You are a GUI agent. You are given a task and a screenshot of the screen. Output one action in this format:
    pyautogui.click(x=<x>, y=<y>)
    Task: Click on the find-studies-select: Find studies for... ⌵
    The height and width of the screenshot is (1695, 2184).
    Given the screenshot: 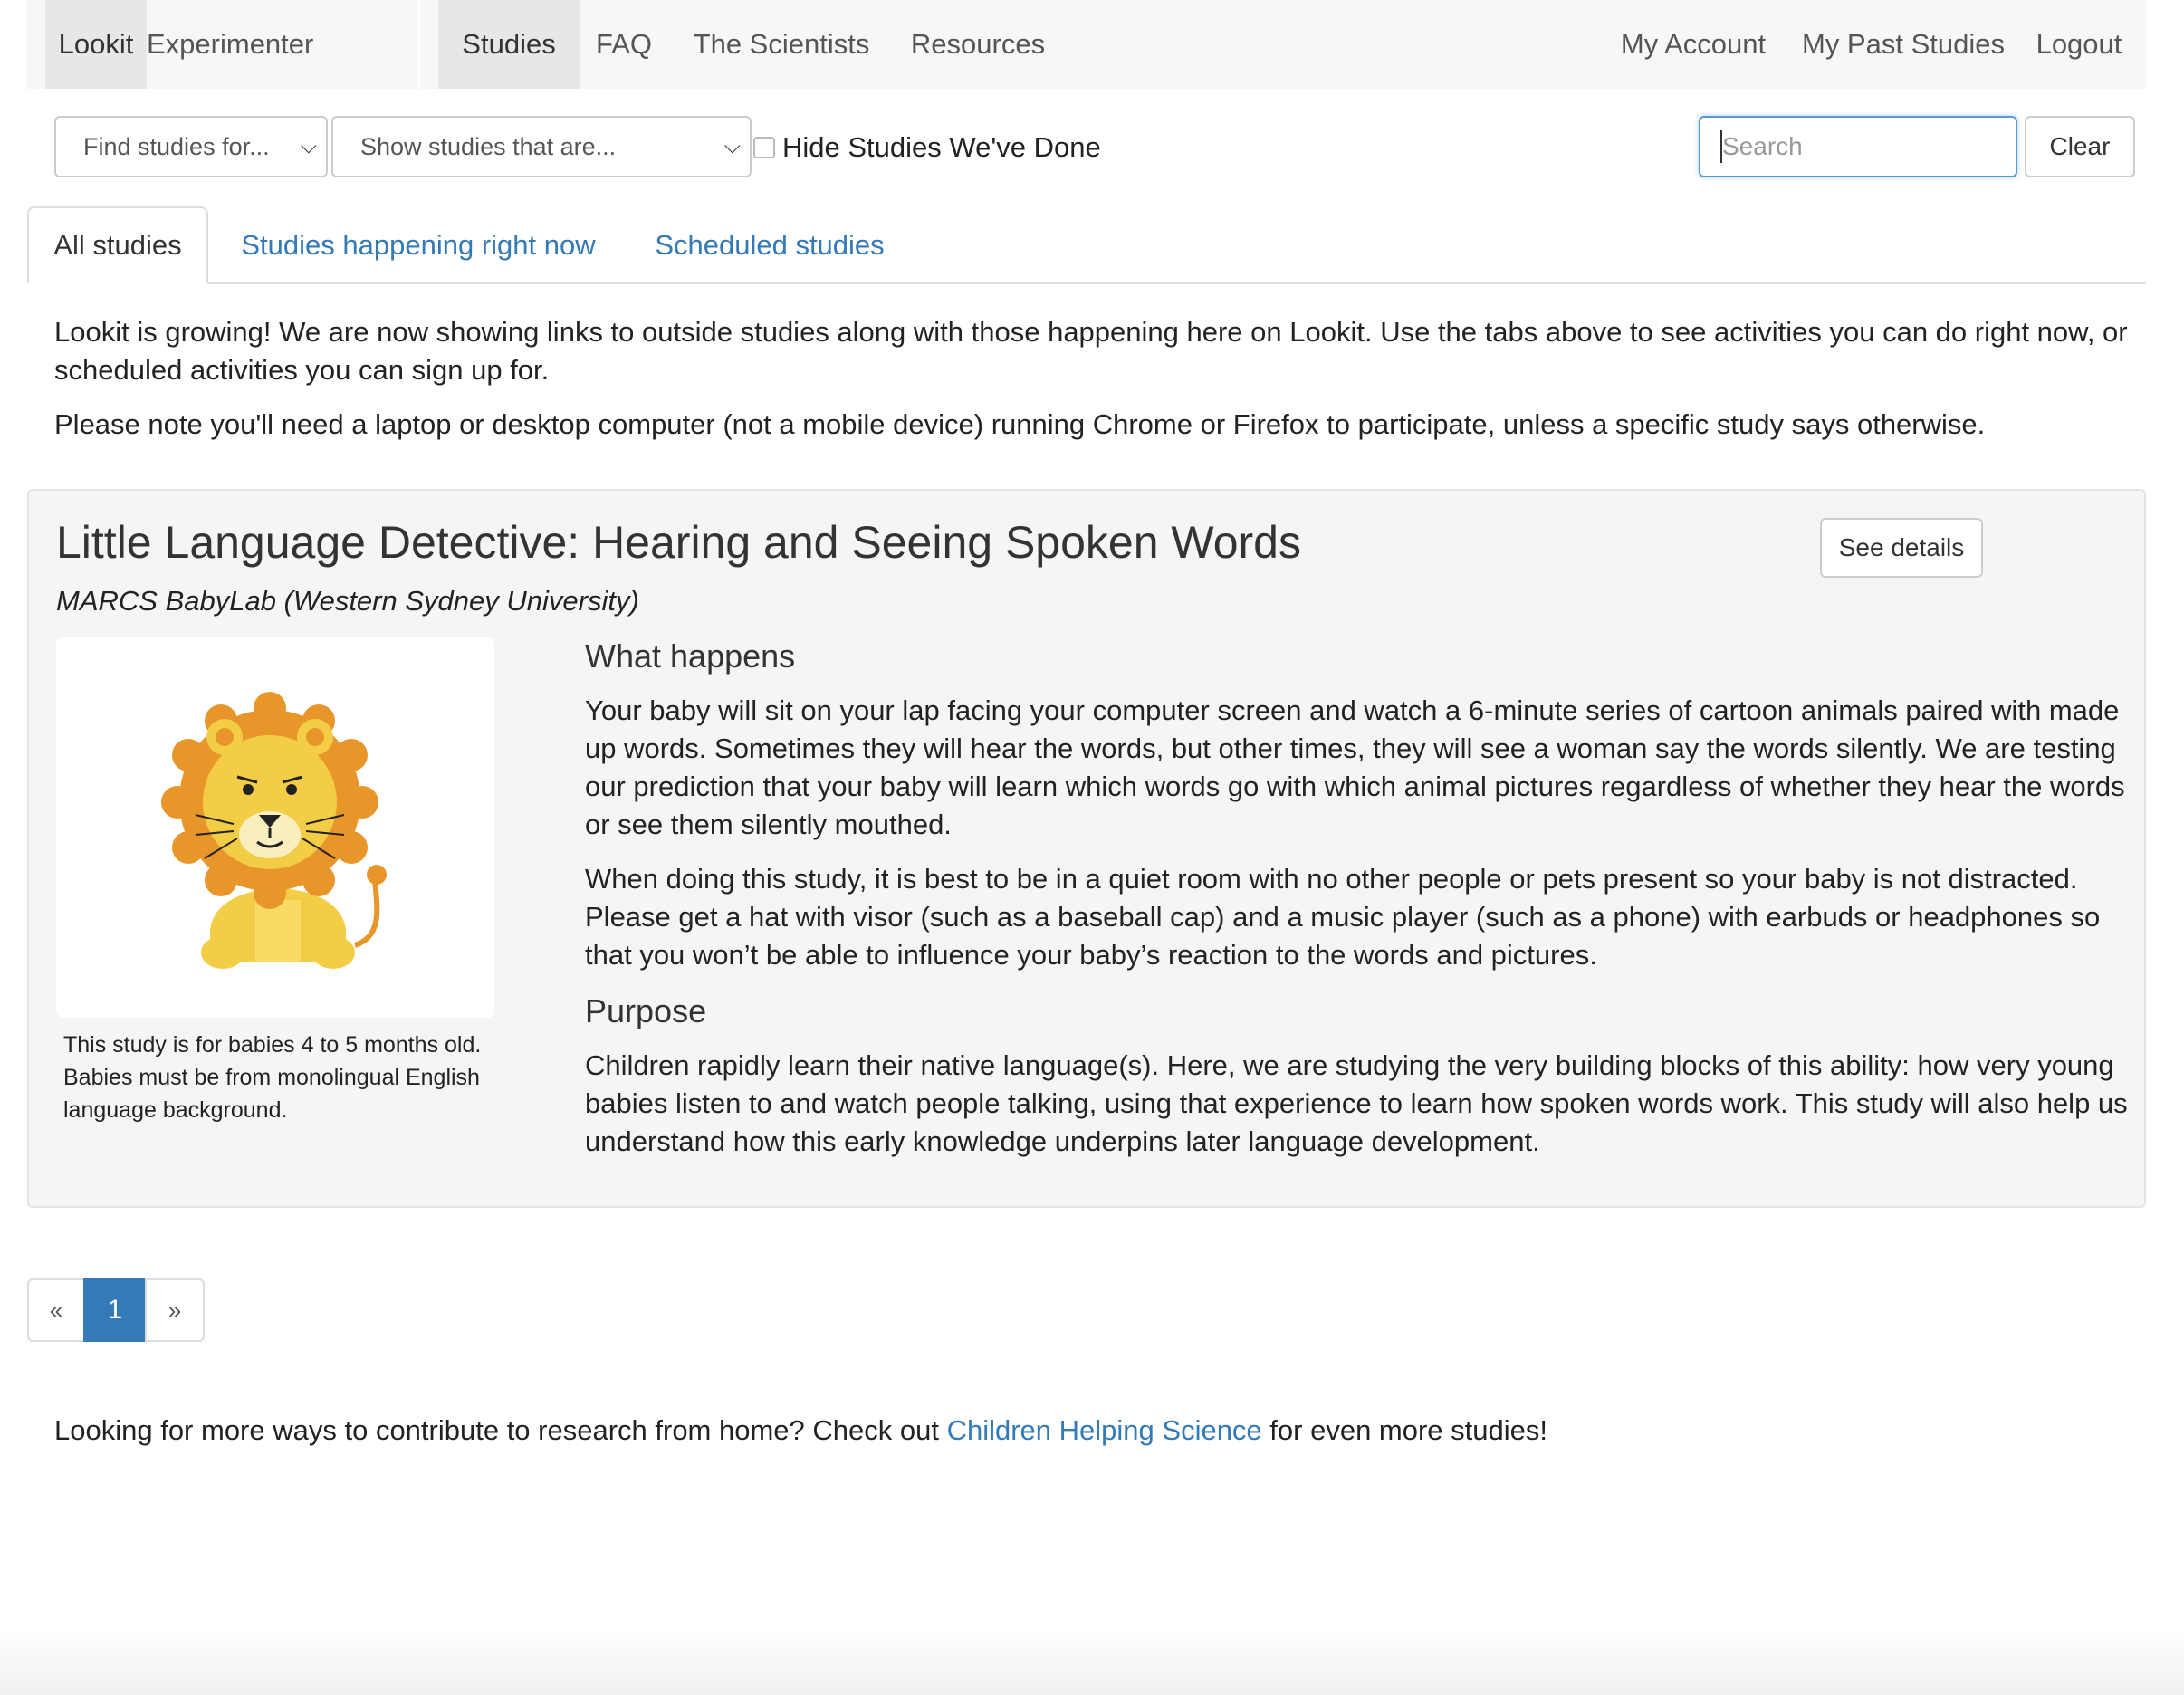 What is the action you would take?
    pyautogui.click(x=191, y=146)
    